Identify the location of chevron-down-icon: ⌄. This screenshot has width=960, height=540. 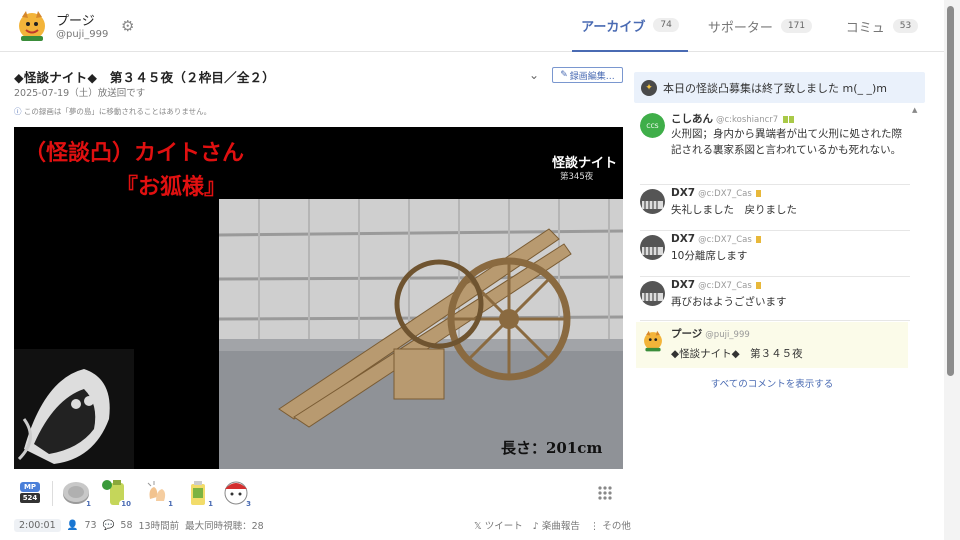
(534, 75).